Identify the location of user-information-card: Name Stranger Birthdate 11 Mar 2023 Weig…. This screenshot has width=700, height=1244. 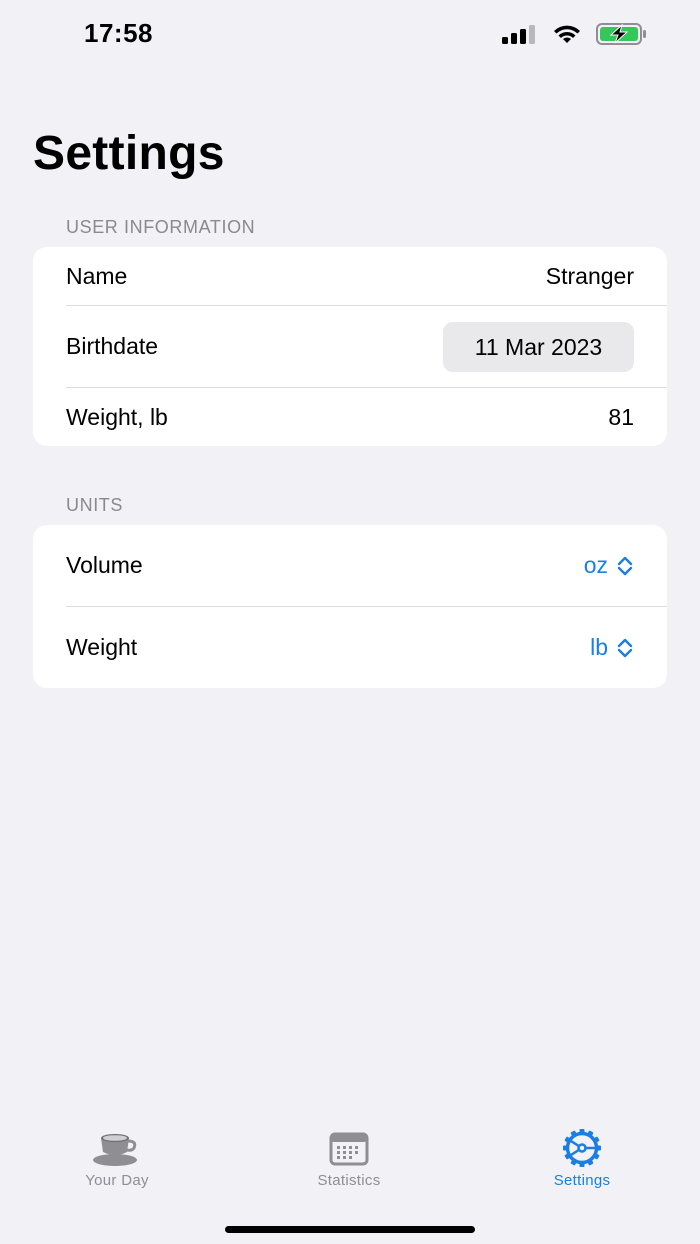
(350, 346).